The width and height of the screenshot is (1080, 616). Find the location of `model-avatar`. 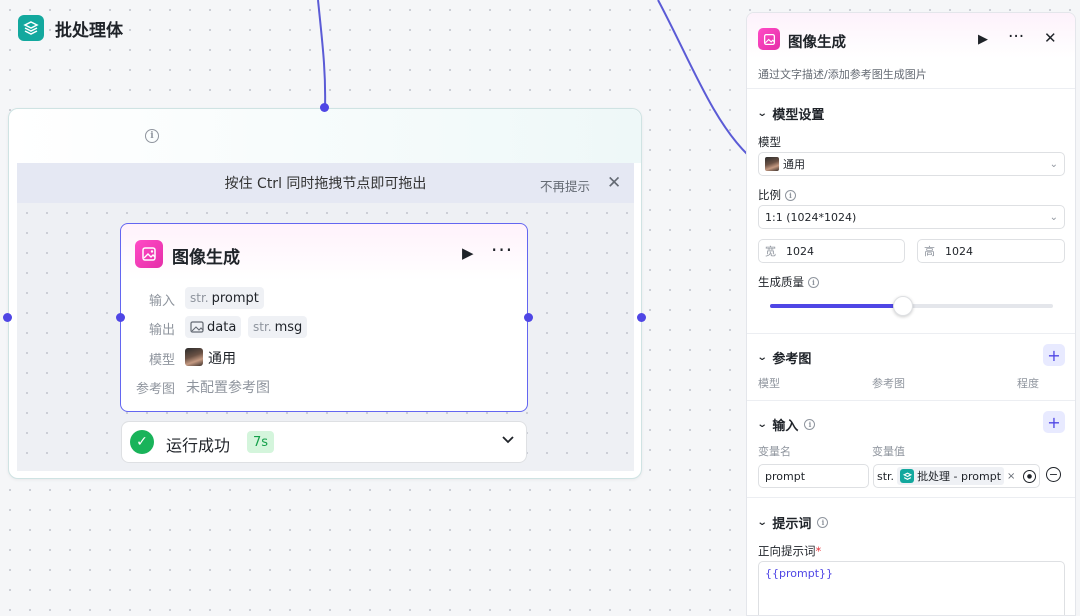

model-avatar is located at coordinates (194, 357).